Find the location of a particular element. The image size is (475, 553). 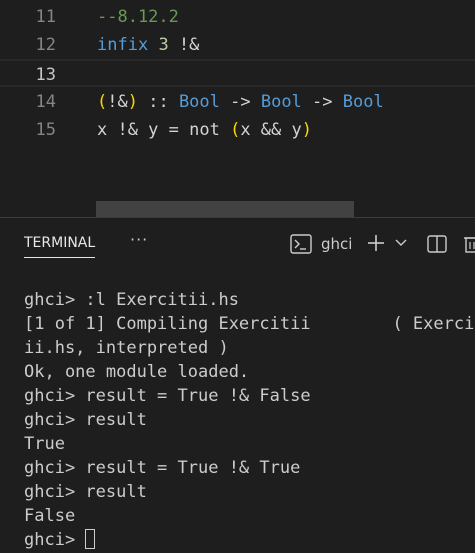

terminal-line: False is located at coordinates (50, 516).